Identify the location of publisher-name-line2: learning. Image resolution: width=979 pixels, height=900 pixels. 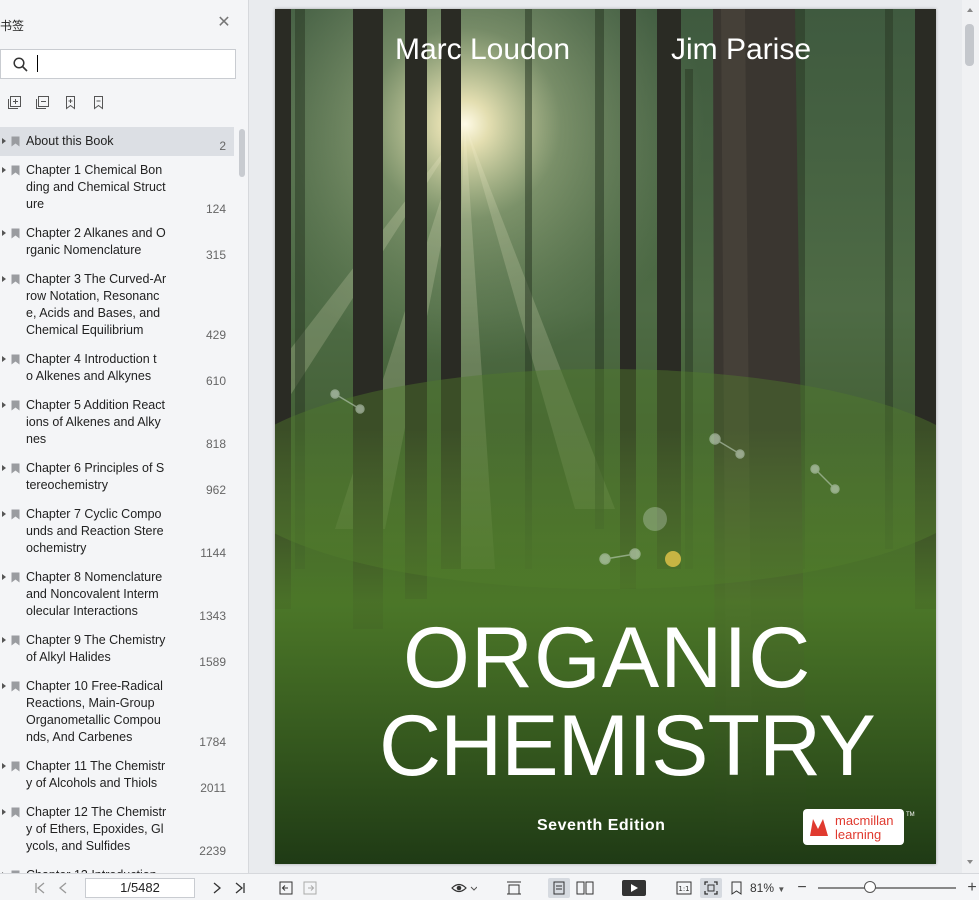
(858, 834).